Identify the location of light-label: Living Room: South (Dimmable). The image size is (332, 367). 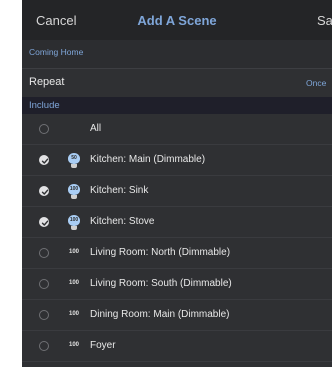
(161, 283).